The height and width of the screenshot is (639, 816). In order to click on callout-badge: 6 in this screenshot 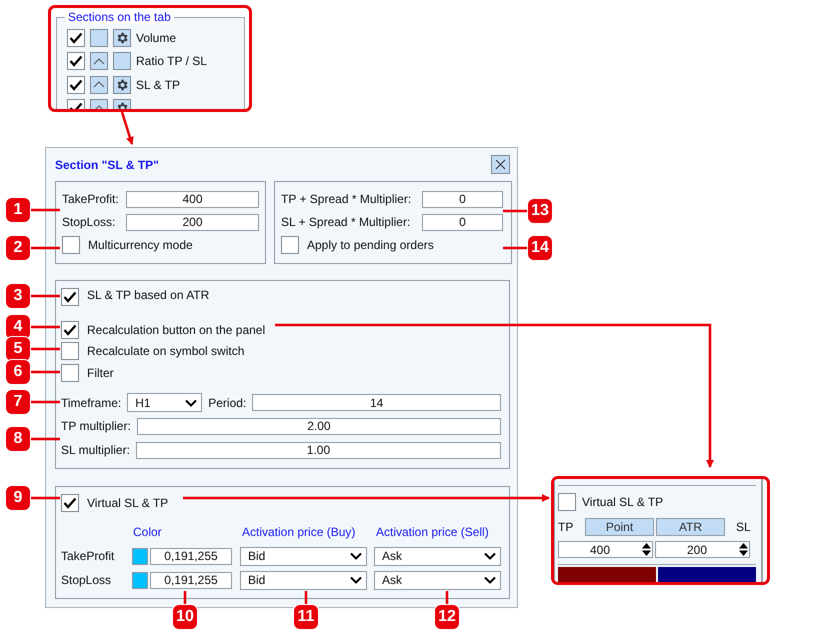, I will do `click(18, 372)`.